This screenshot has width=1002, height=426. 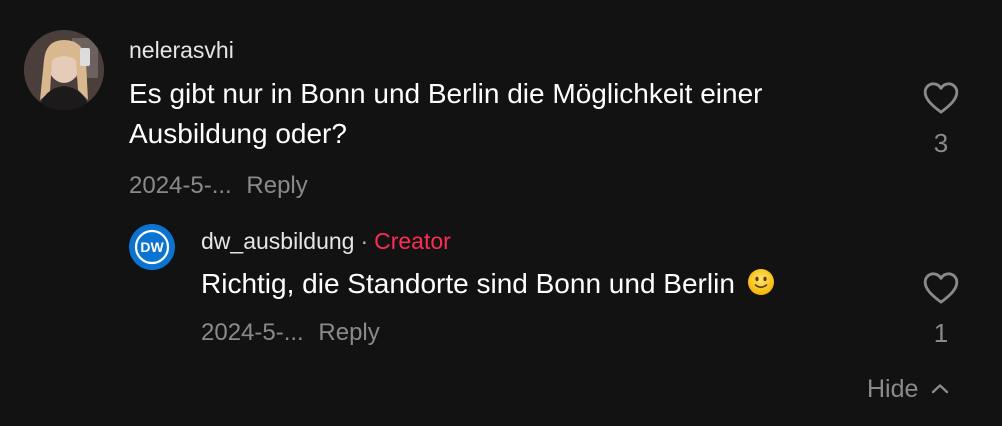 I want to click on hide-replies-button: Hide, so click(x=908, y=389).